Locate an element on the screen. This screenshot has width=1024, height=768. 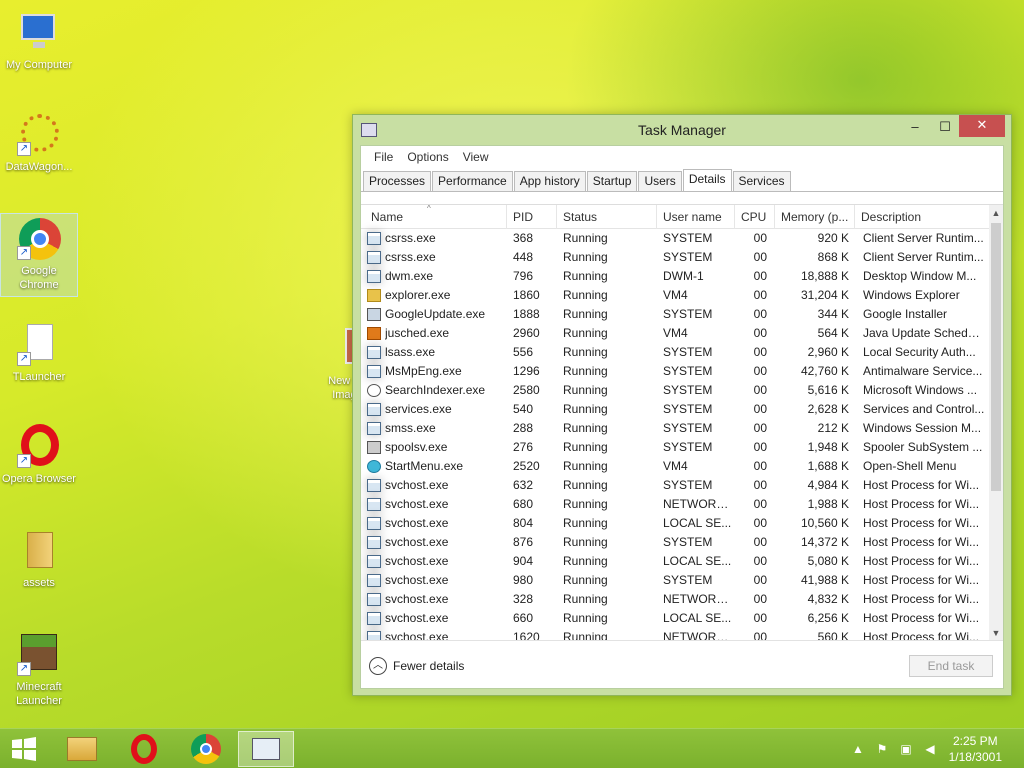
maximize-button: ☐ is located at coordinates (945, 127).